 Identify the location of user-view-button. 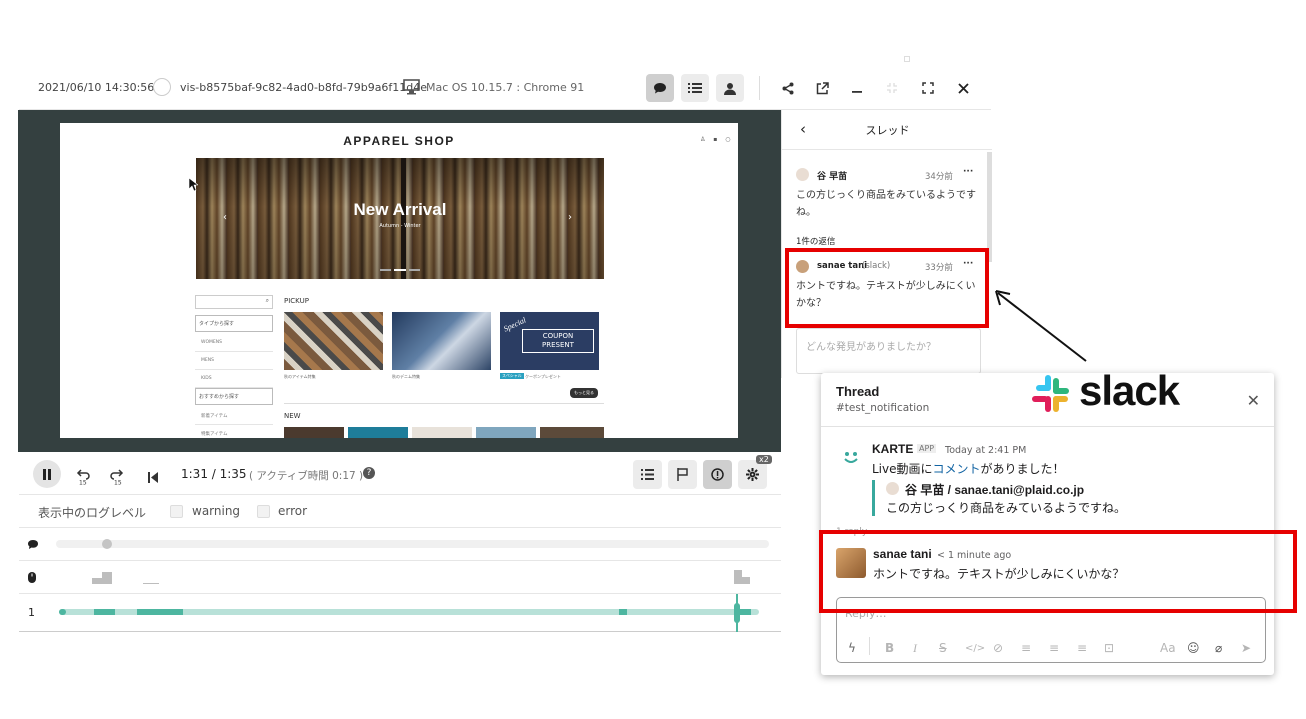
(730, 88).